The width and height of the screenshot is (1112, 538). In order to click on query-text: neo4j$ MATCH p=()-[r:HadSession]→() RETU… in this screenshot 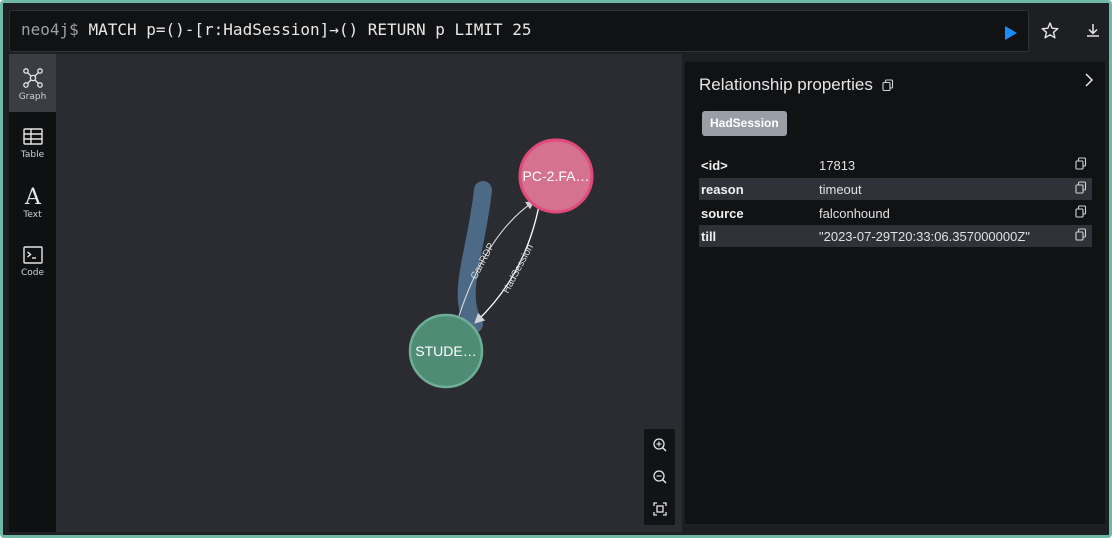, I will do `click(276, 29)`.